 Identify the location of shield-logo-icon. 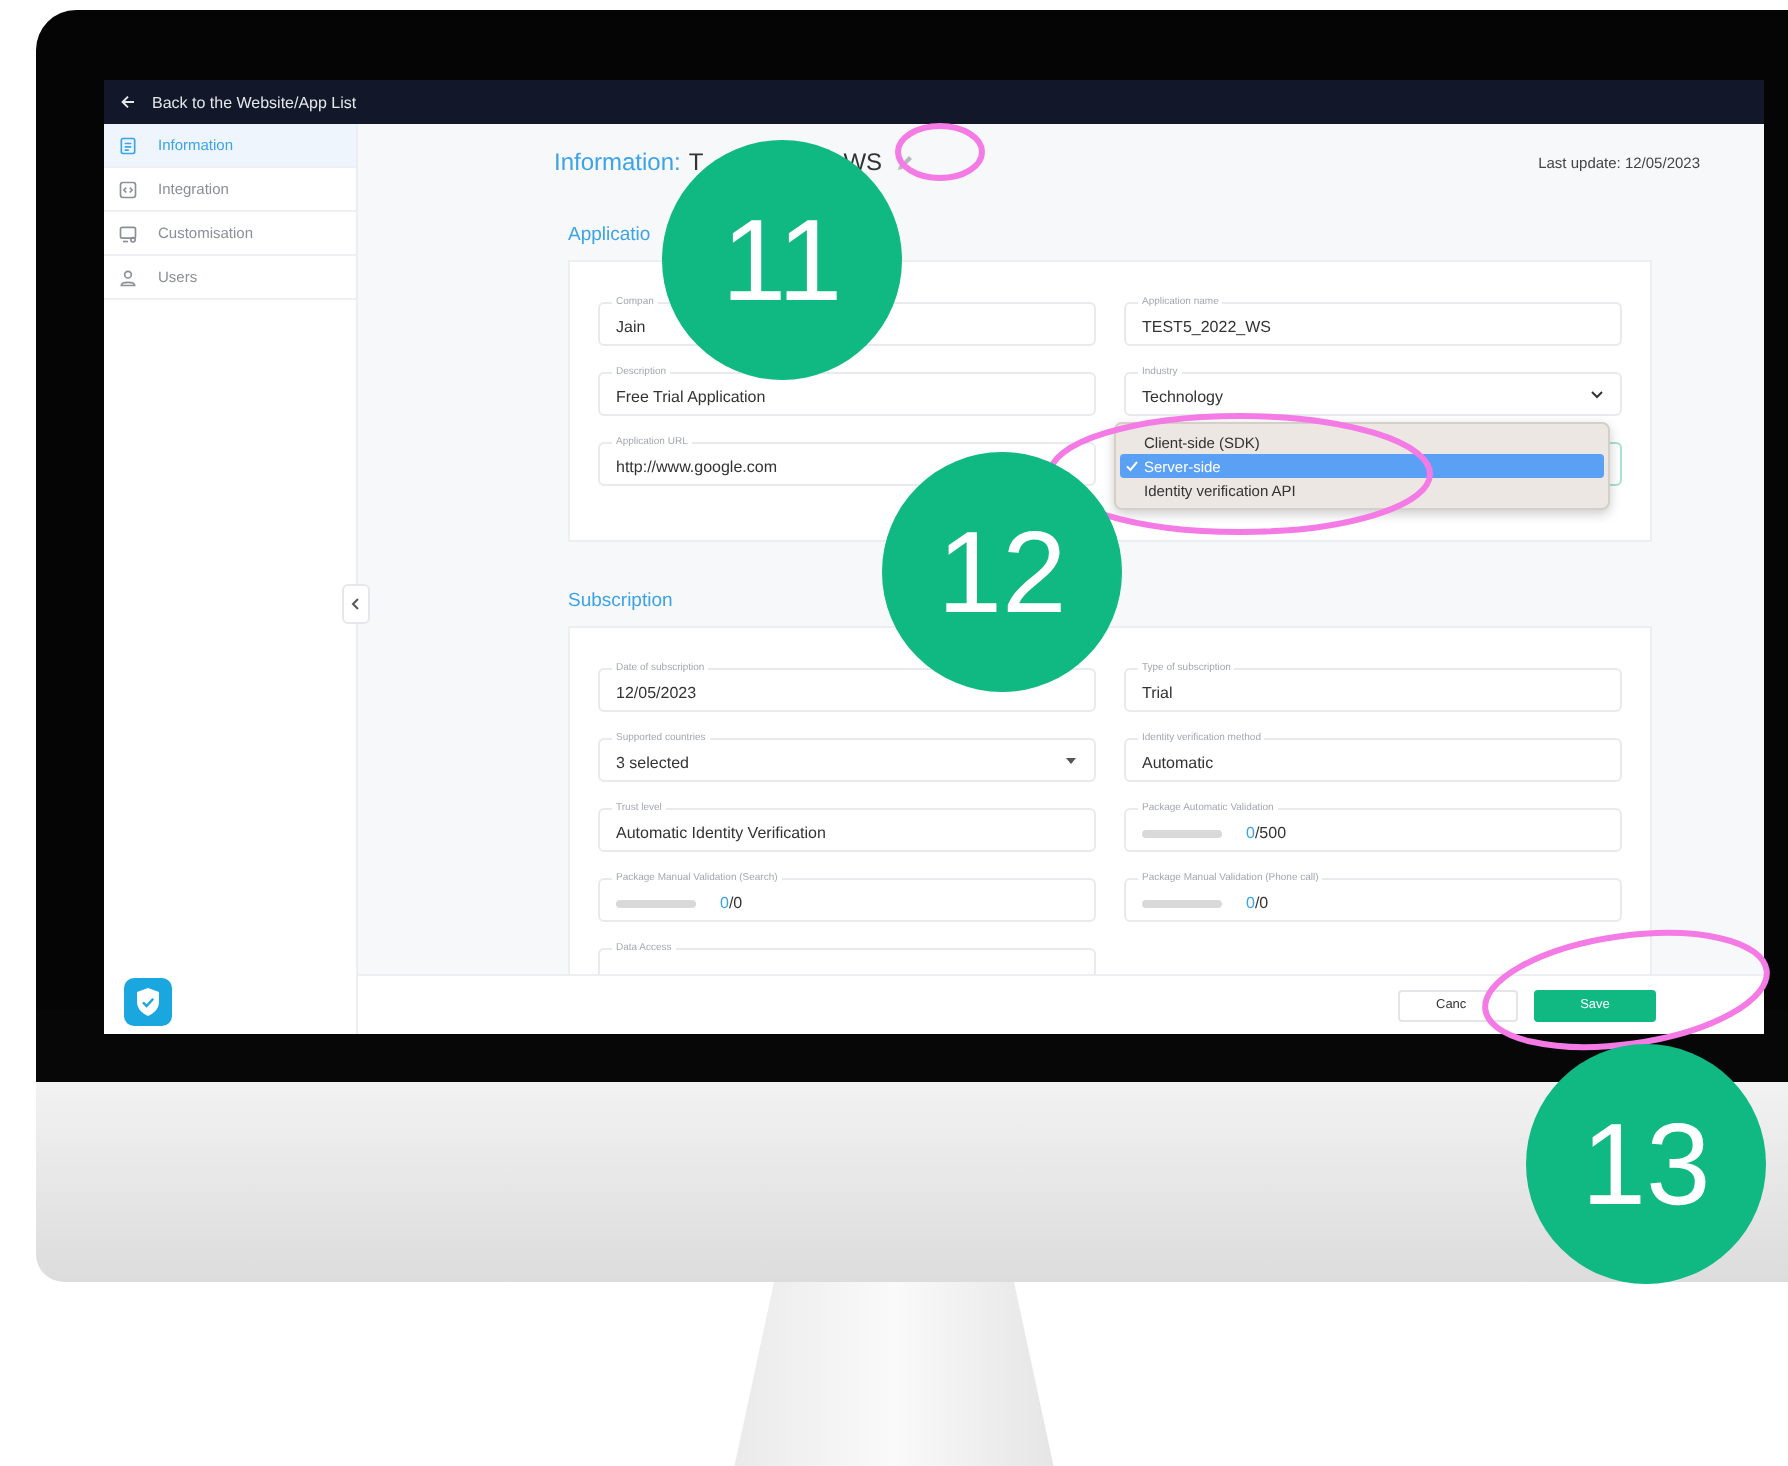
(148, 1002).